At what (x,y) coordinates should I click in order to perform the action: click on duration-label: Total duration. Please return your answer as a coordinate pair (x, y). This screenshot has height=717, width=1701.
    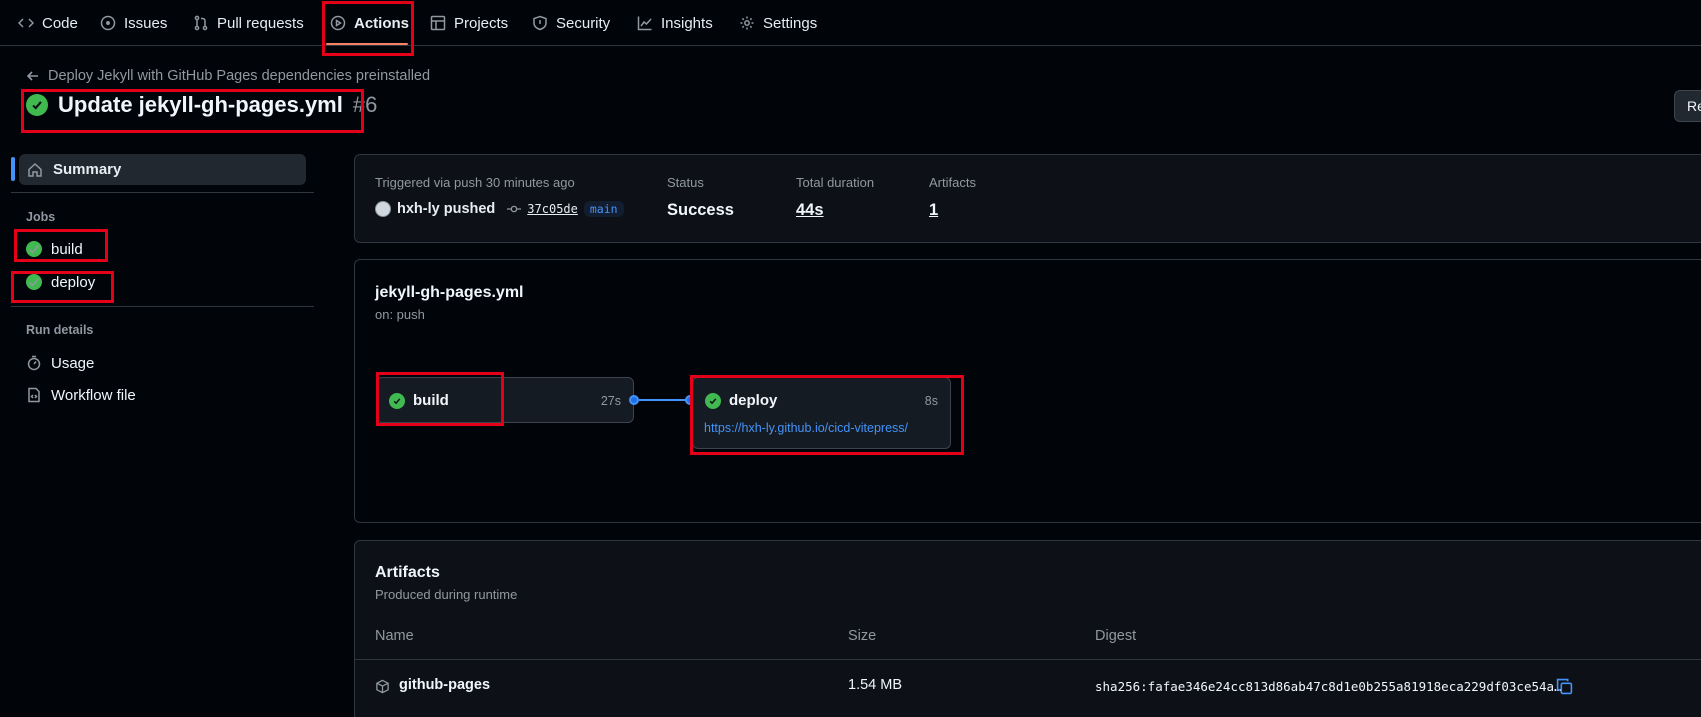
    Looking at the image, I should click on (835, 182).